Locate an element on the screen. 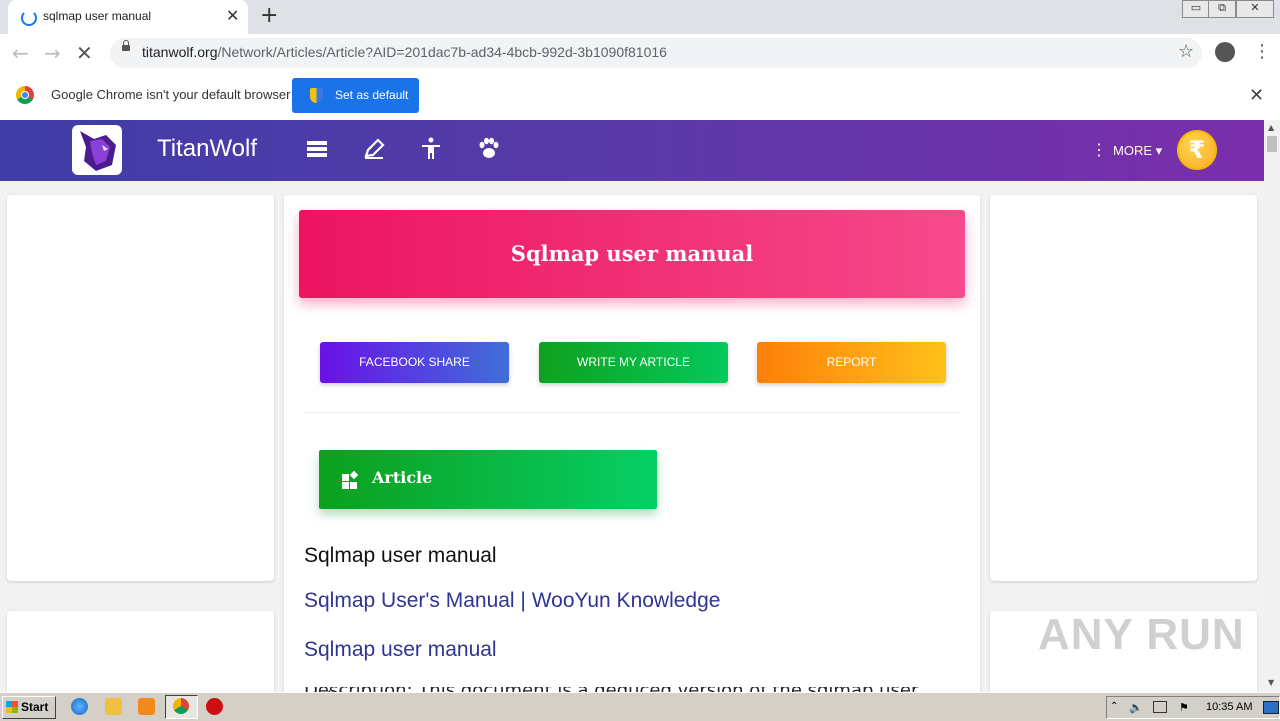  article-title-banner: Sqlmap user manual is located at coordinates (632, 254).